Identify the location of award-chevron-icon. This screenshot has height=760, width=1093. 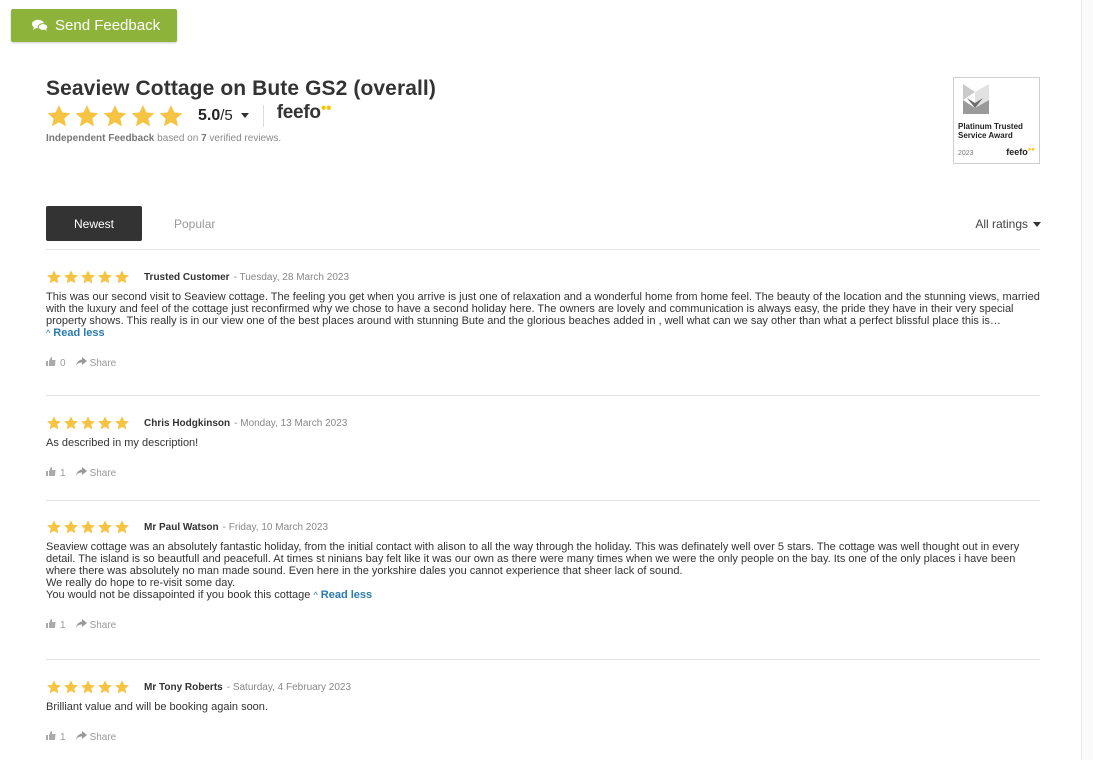
(998, 101).